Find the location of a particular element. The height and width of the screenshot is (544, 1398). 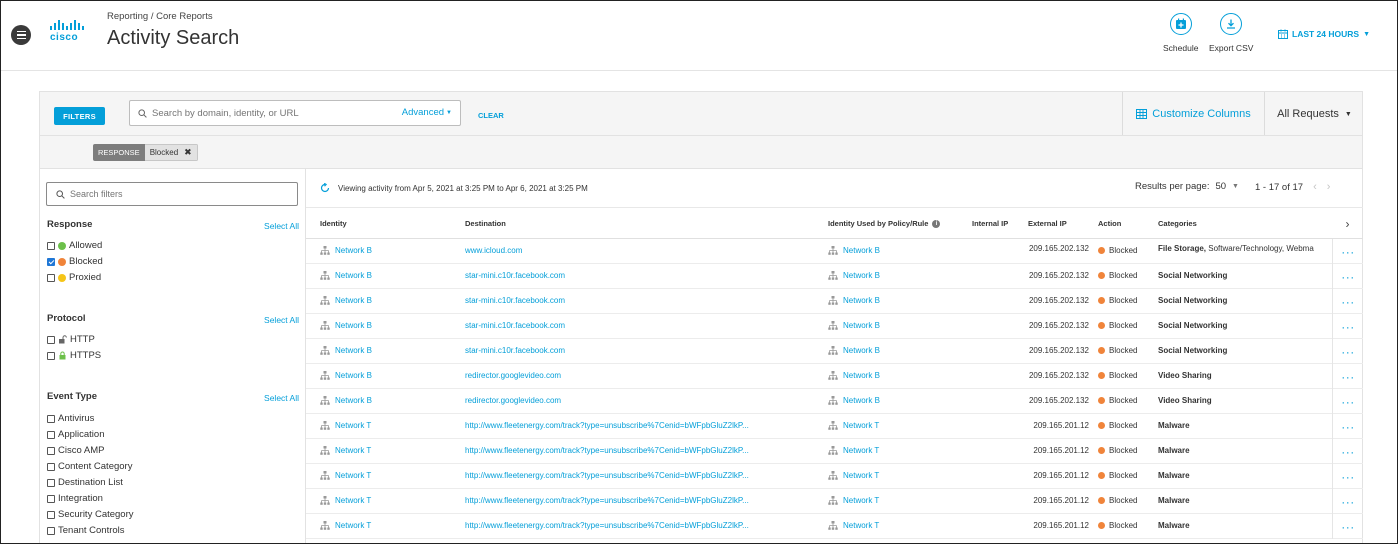

advanced-search-dropdown: Advanced ▼ is located at coordinates (427, 112).